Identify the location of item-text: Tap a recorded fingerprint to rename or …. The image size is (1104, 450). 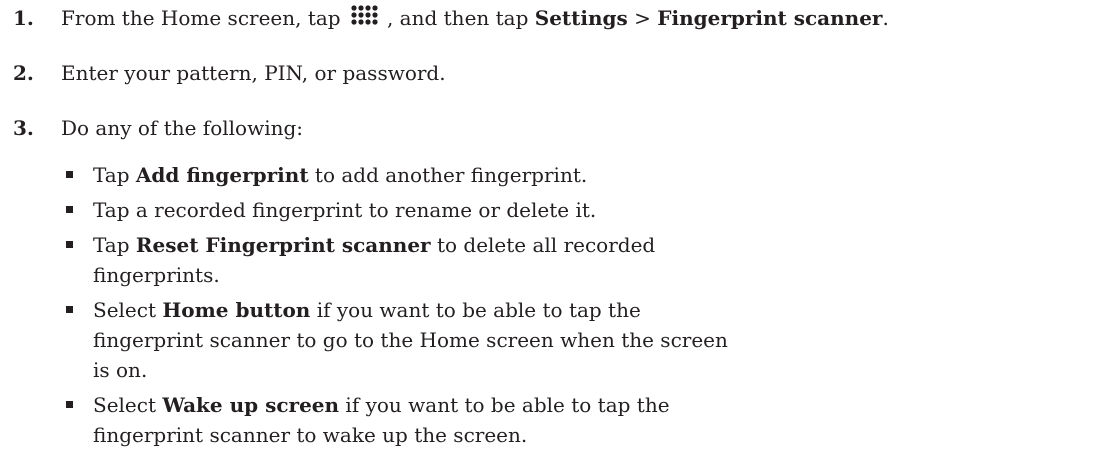
(345, 210).